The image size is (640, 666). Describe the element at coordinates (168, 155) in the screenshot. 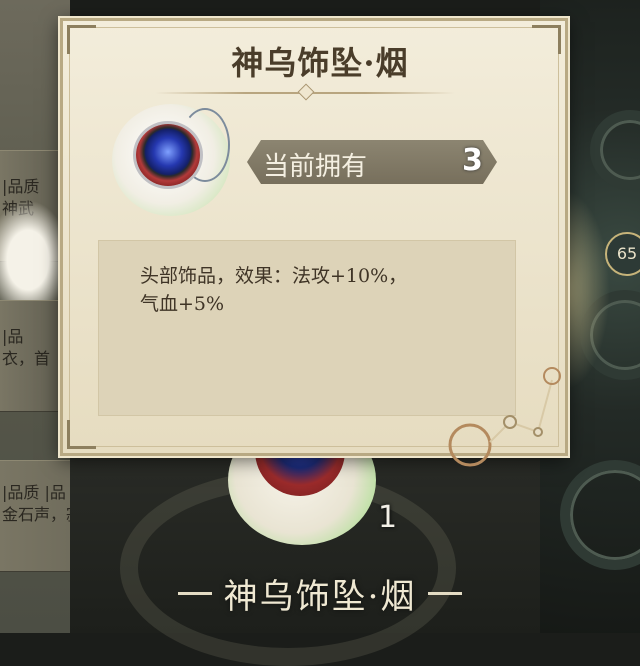

I see `pendant-gem-icon` at that location.